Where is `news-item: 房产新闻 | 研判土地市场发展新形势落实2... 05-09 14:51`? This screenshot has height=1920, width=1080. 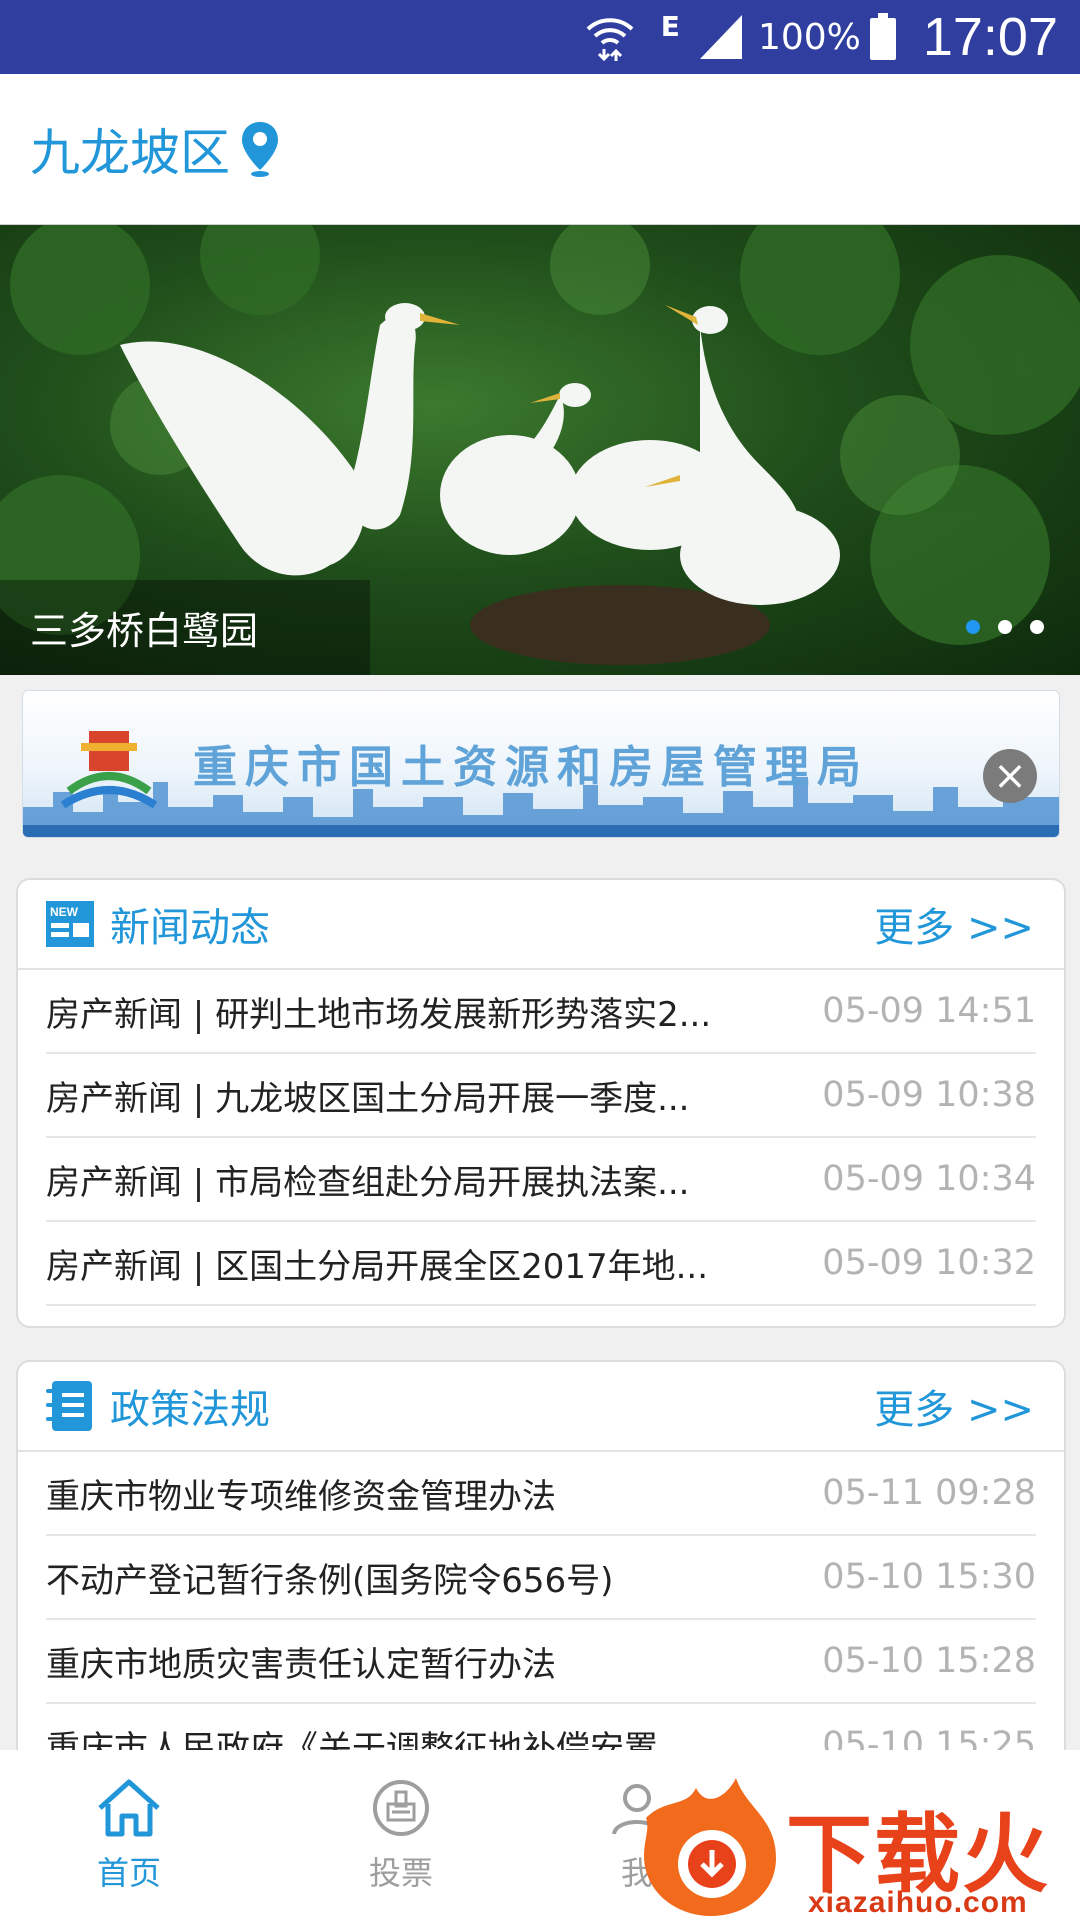
news-item: 房产新闻 | 研判土地市场发展新形势落实2... 05-09 14:51 is located at coordinates (541, 1012).